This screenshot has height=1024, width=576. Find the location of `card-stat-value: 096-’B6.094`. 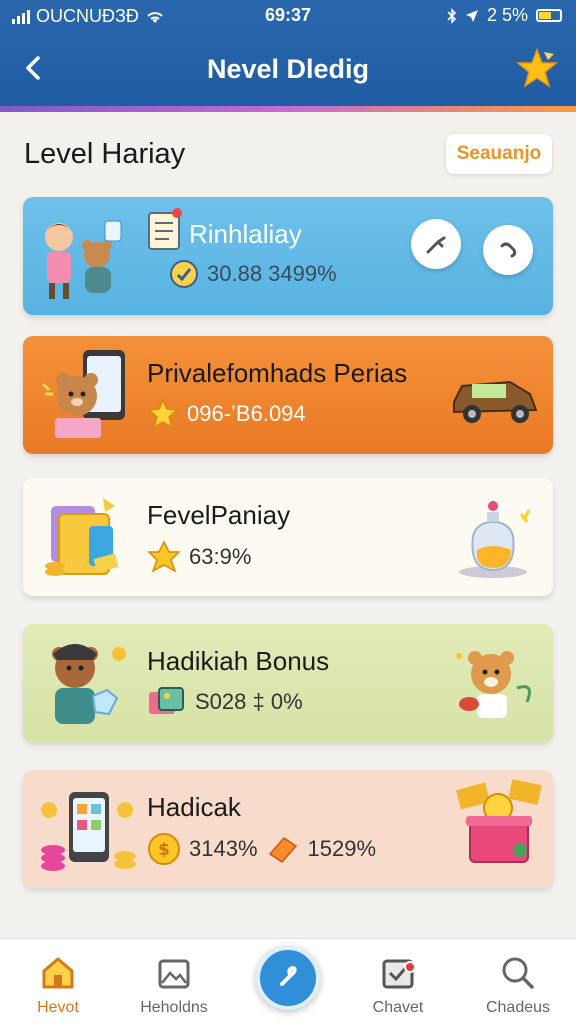

card-stat-value: 096-’B6.094 is located at coordinates (246, 413).